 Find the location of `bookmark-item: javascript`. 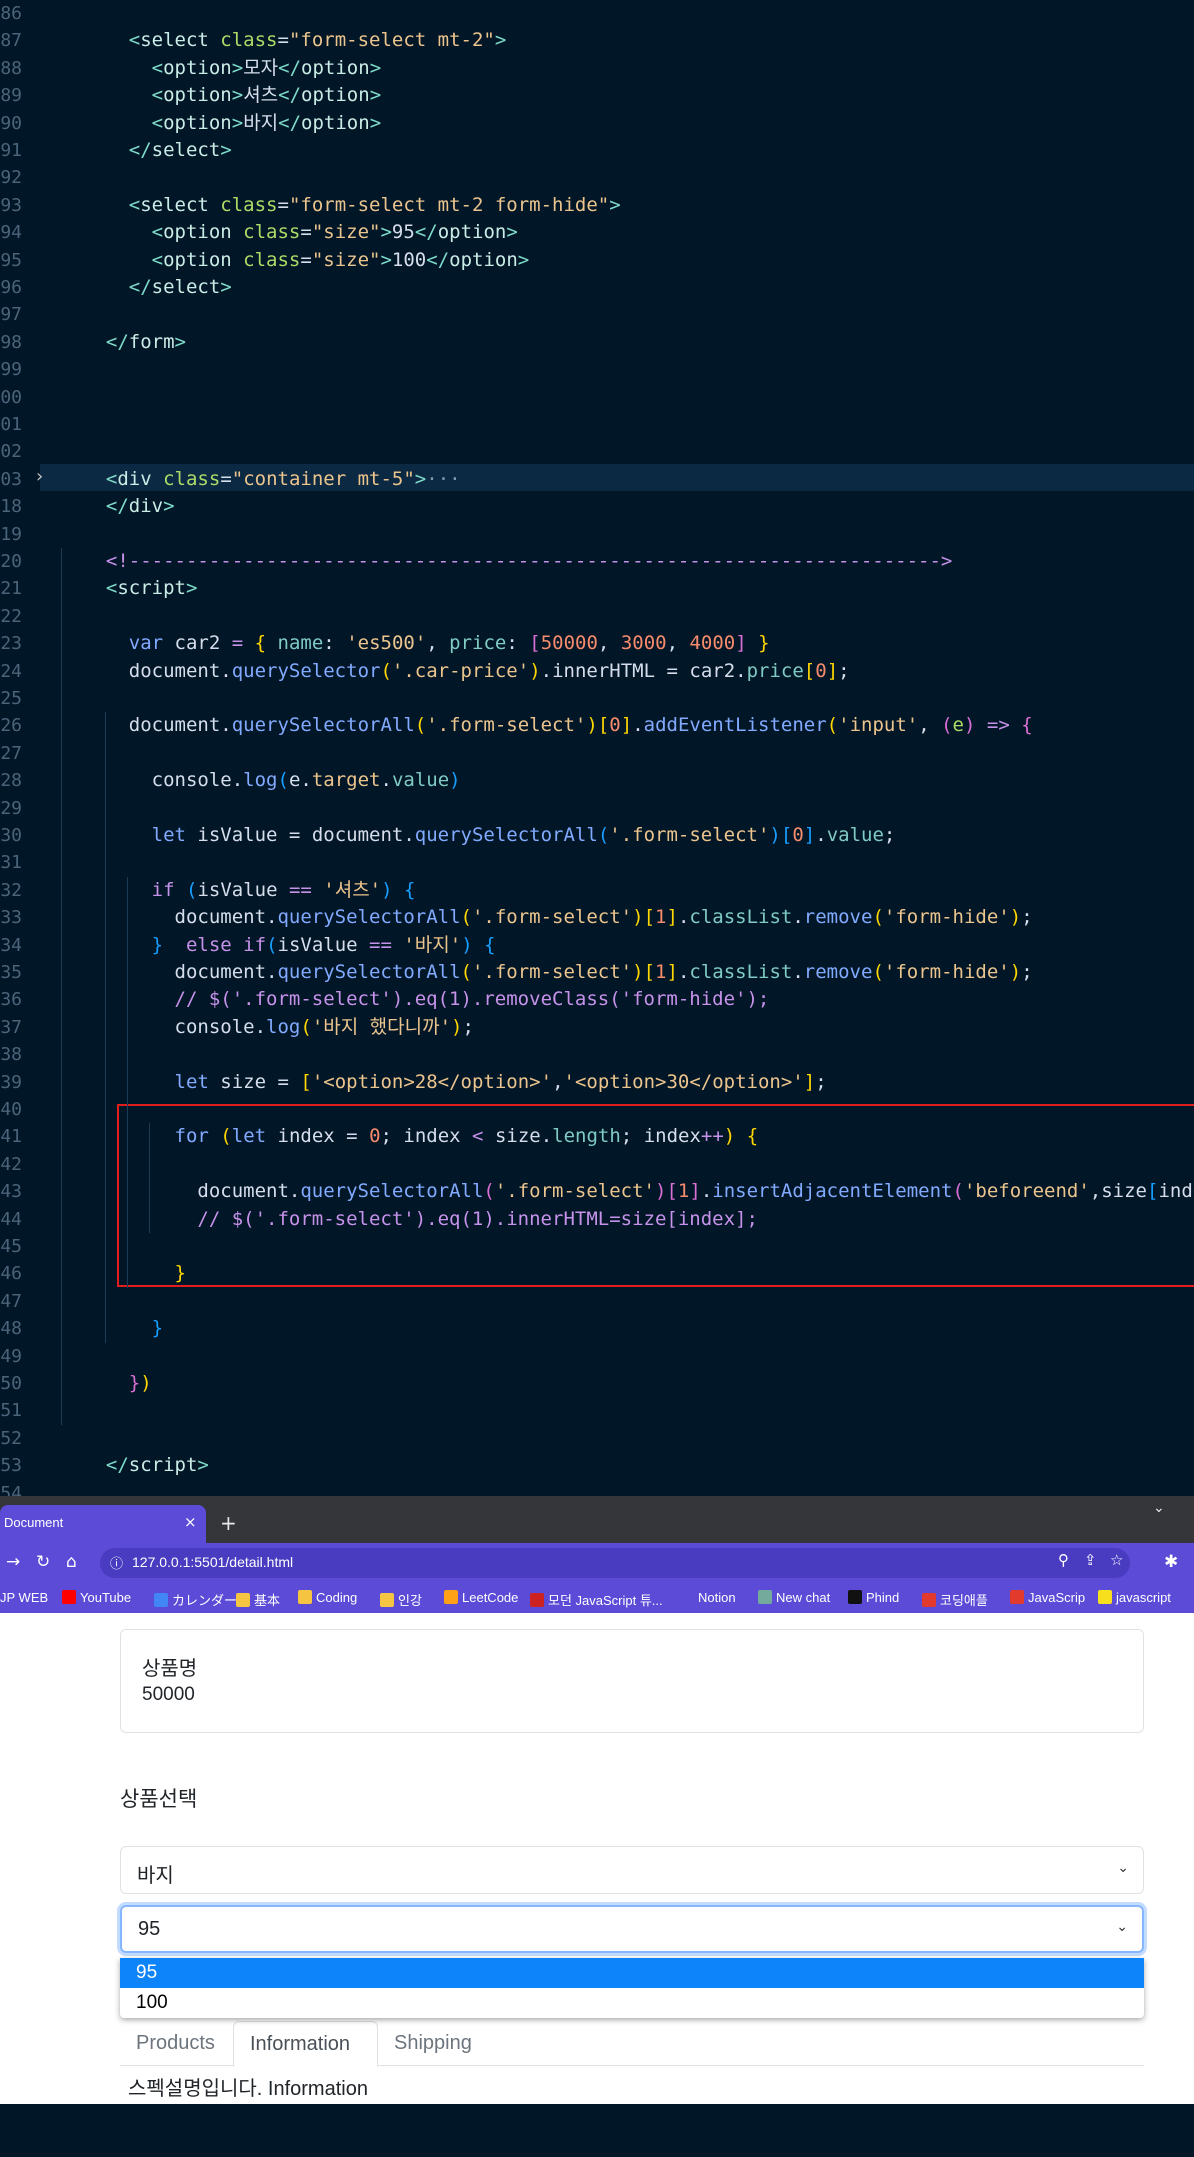

bookmark-item: javascript is located at coordinates (1134, 1597).